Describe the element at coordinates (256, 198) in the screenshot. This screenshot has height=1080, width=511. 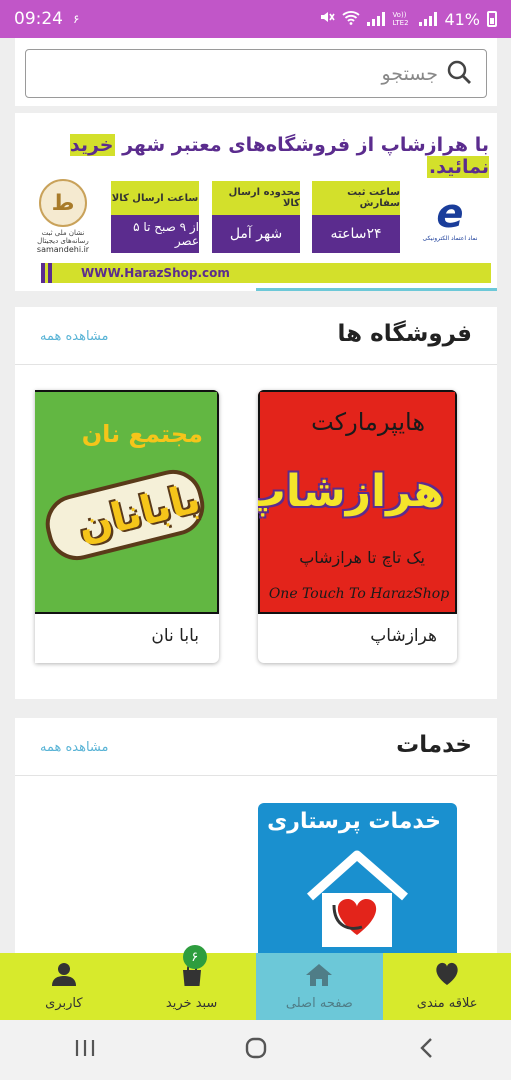
I see `banner-box-label: محدوده ارسال کالا` at that location.